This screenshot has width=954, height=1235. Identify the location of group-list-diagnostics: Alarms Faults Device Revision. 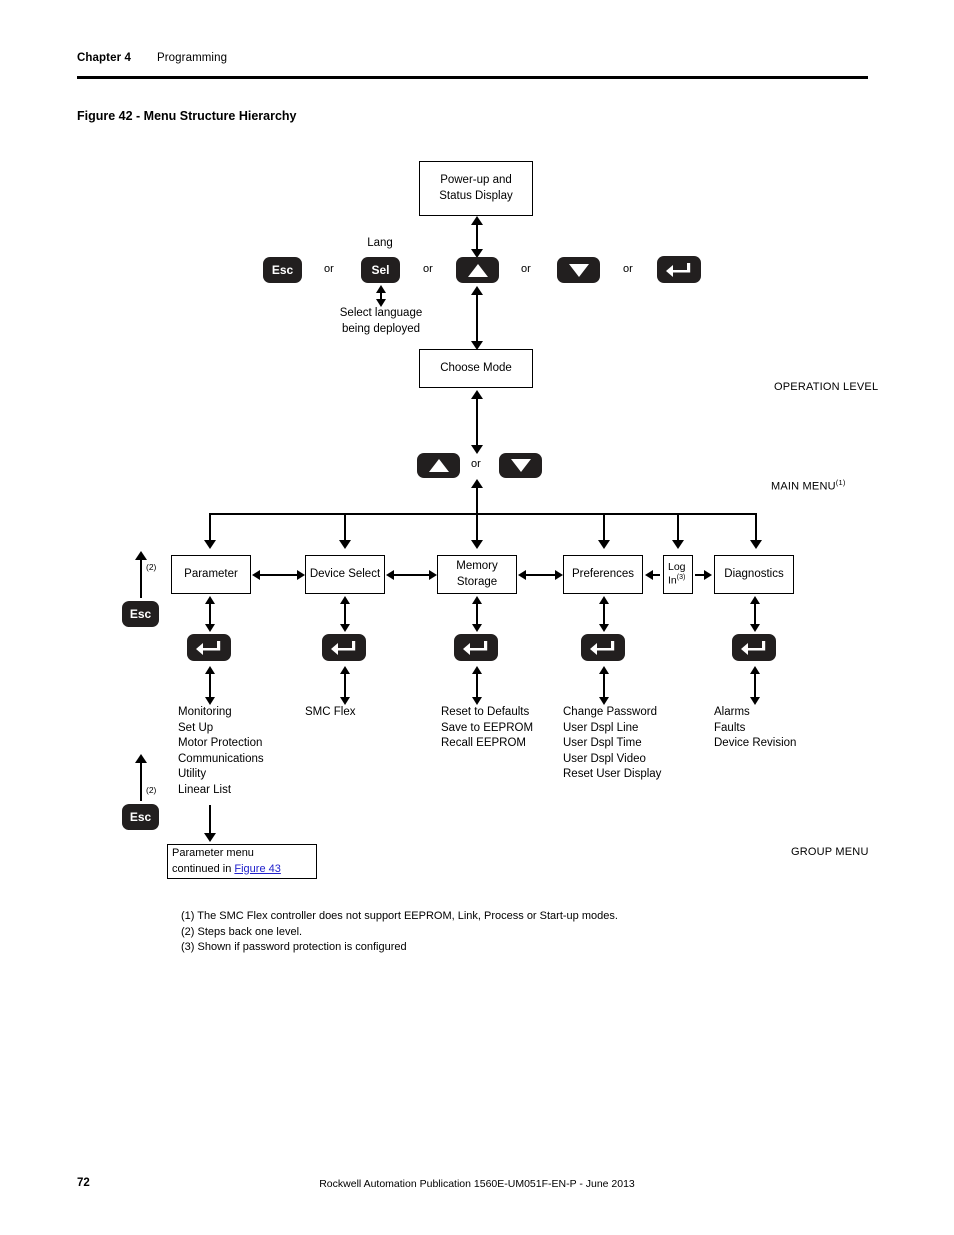
(755, 728).